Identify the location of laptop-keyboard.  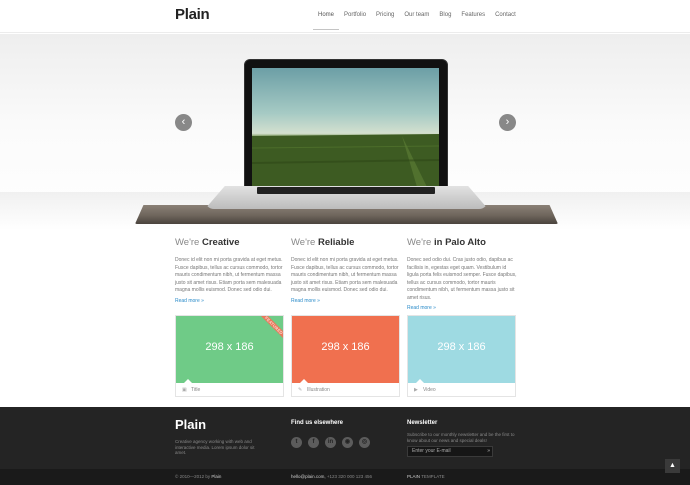
(346, 190).